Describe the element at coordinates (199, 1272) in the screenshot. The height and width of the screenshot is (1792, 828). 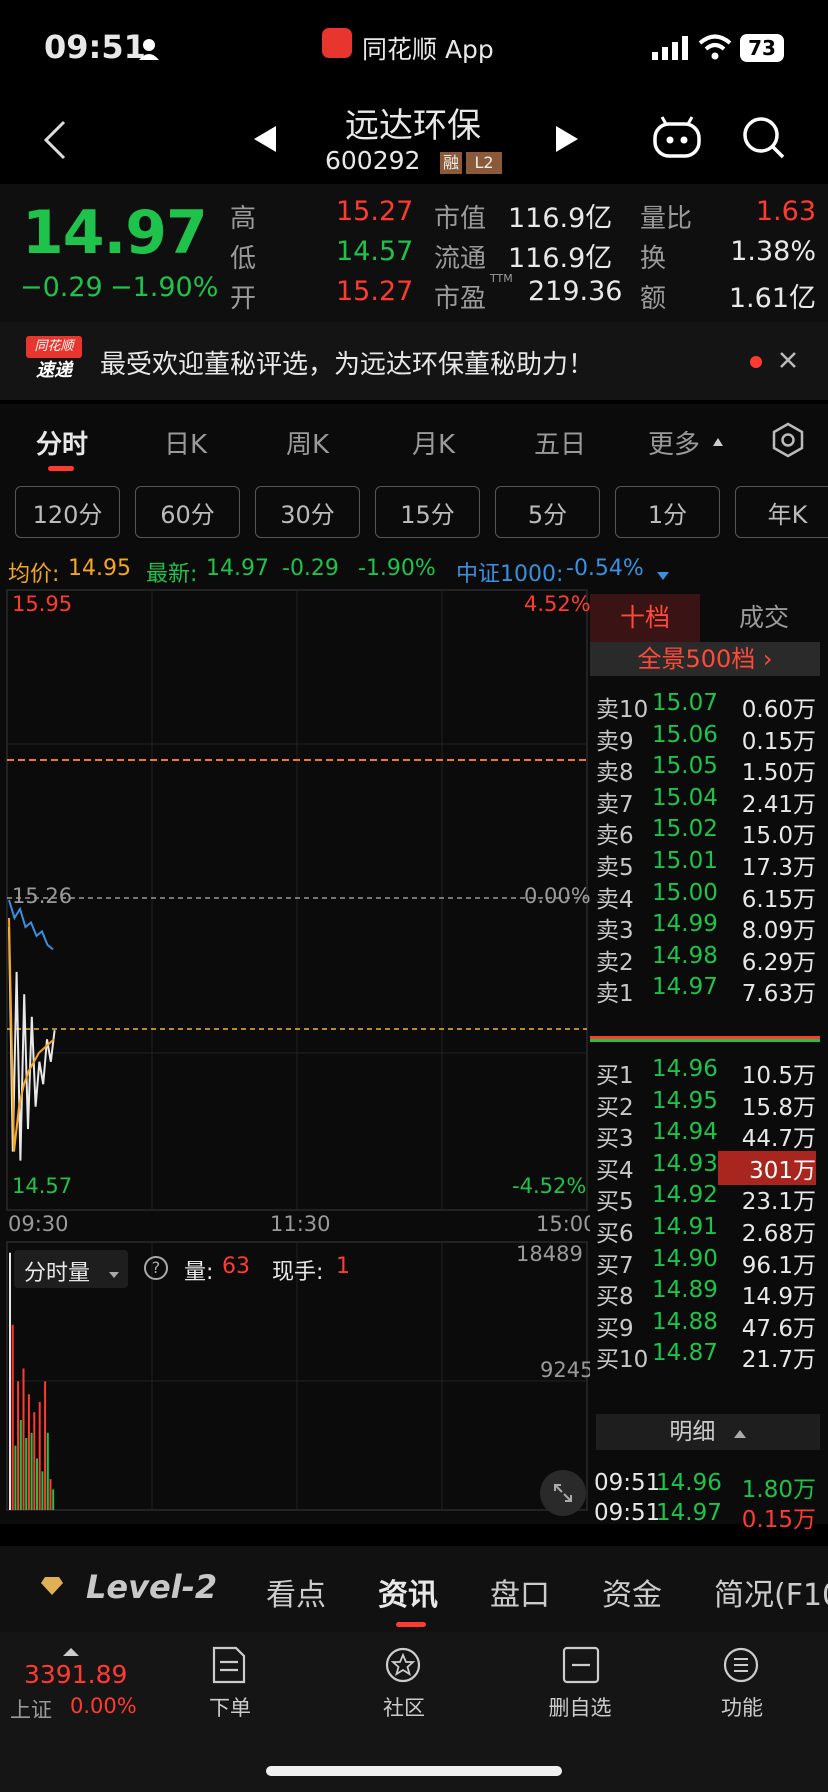
I see `vol-label: 量:` at that location.